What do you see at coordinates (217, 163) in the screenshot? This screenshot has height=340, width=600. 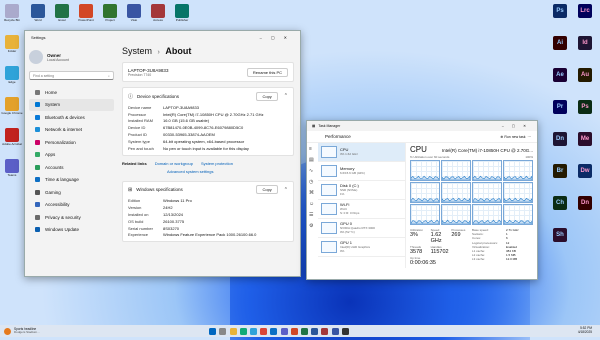 I see `link-system-protection: System protection` at bounding box center [217, 163].